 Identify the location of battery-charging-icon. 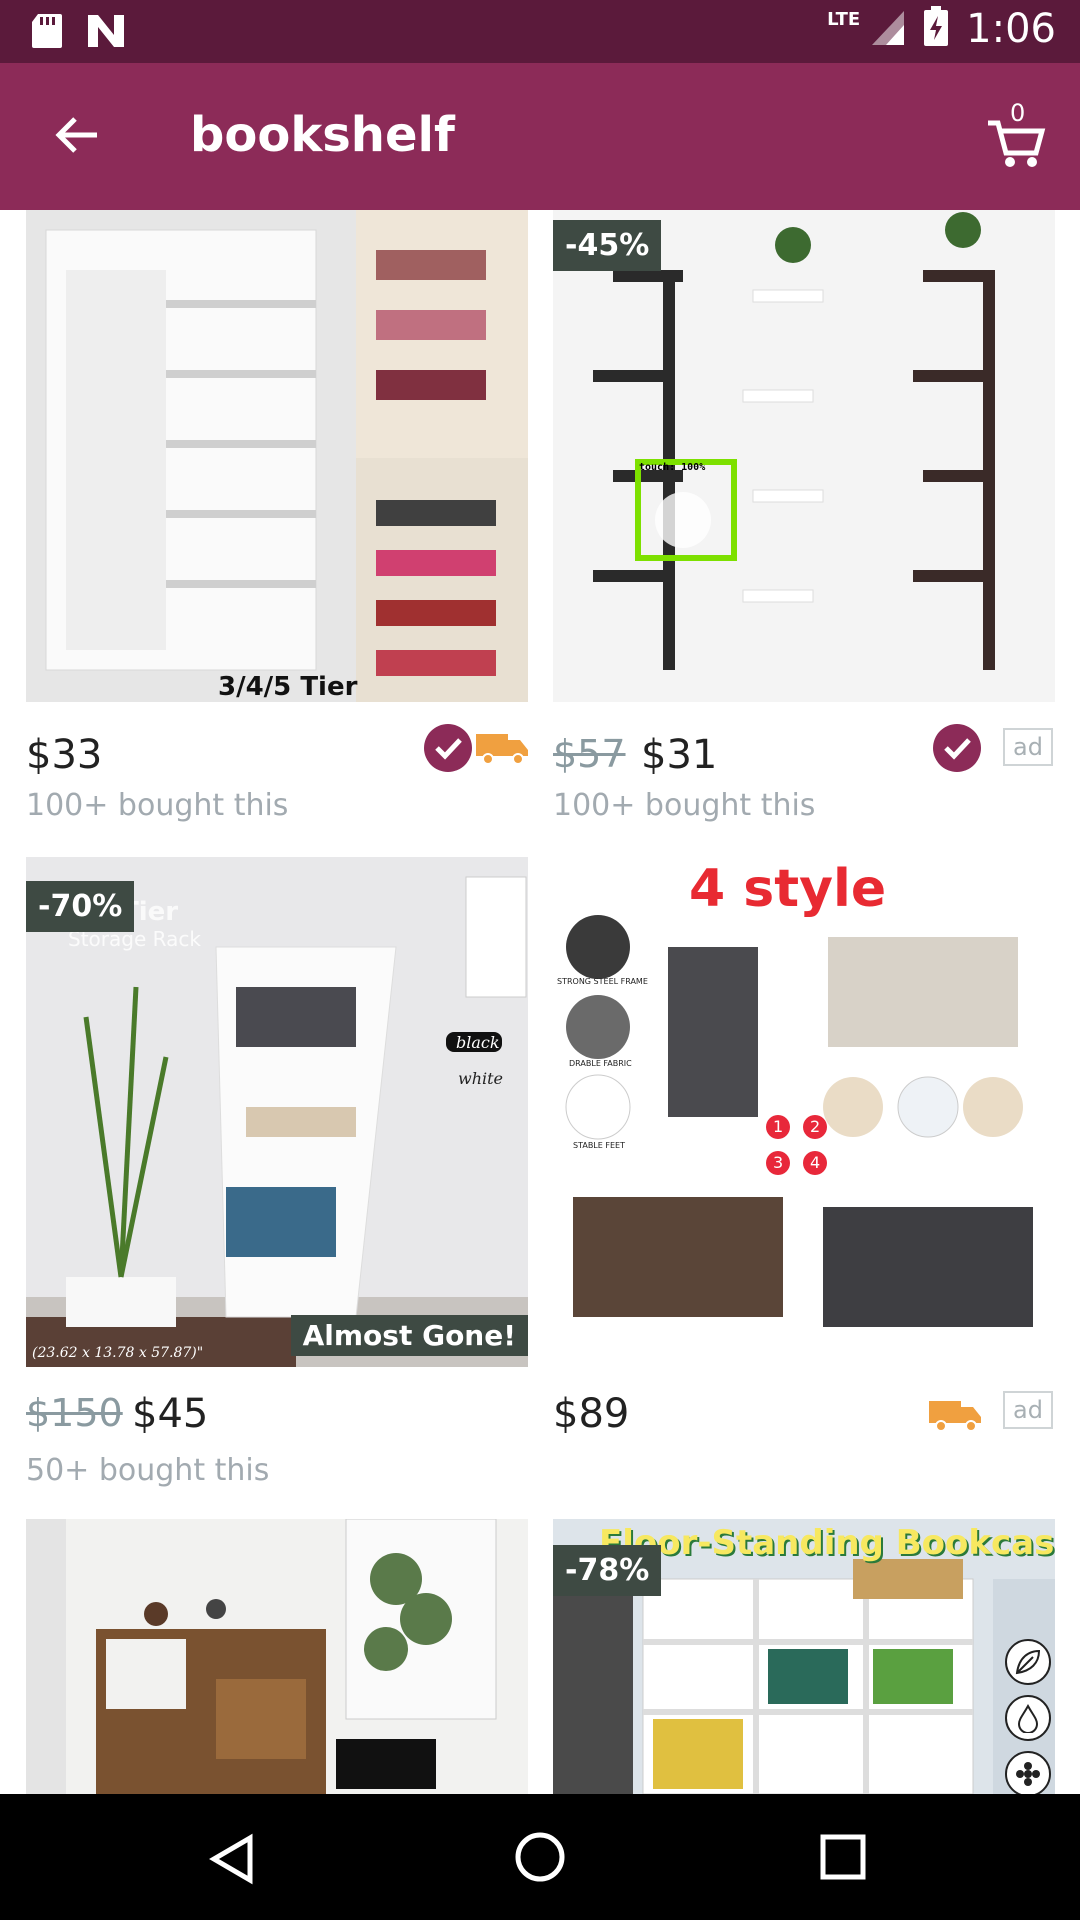
(936, 29).